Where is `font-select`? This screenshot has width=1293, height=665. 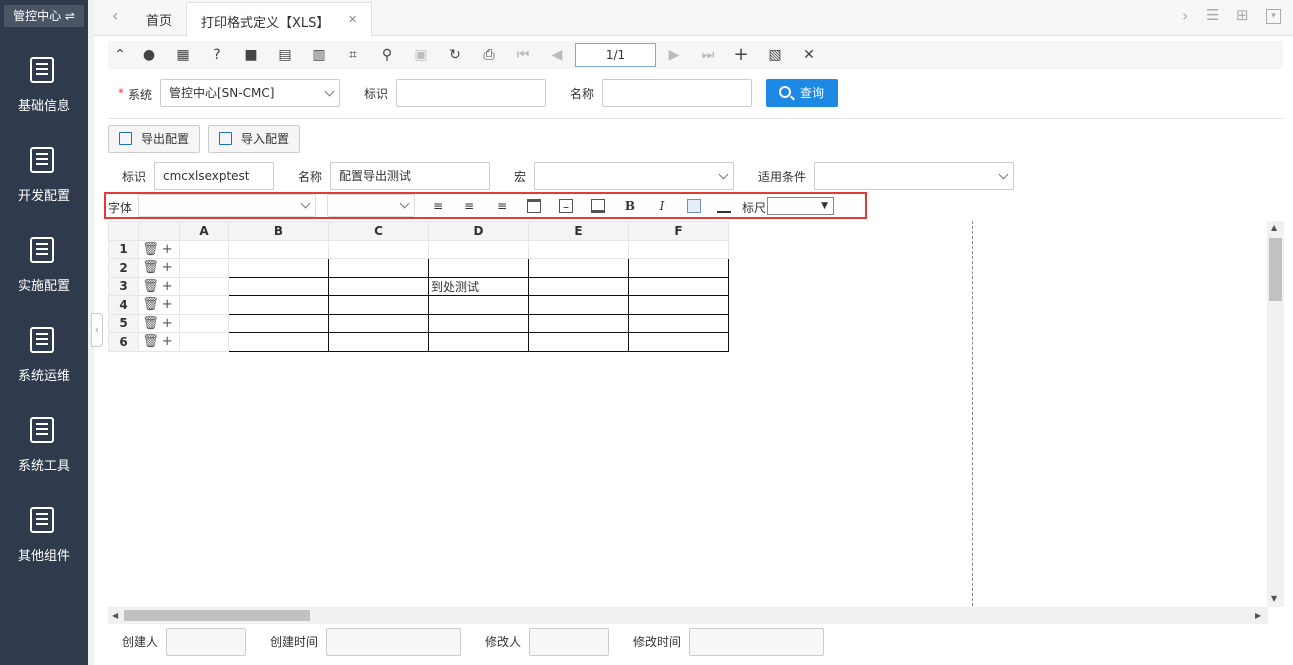
font-select is located at coordinates (227, 205).